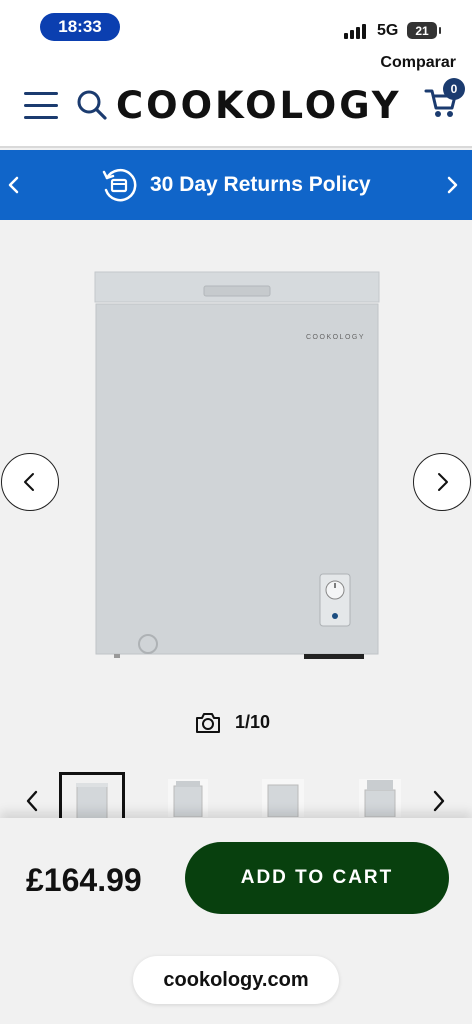 This screenshot has width=472, height=1024. Describe the element at coordinates (236, 980) in the screenshot. I see `browser-address-bar: cookology.com` at that location.